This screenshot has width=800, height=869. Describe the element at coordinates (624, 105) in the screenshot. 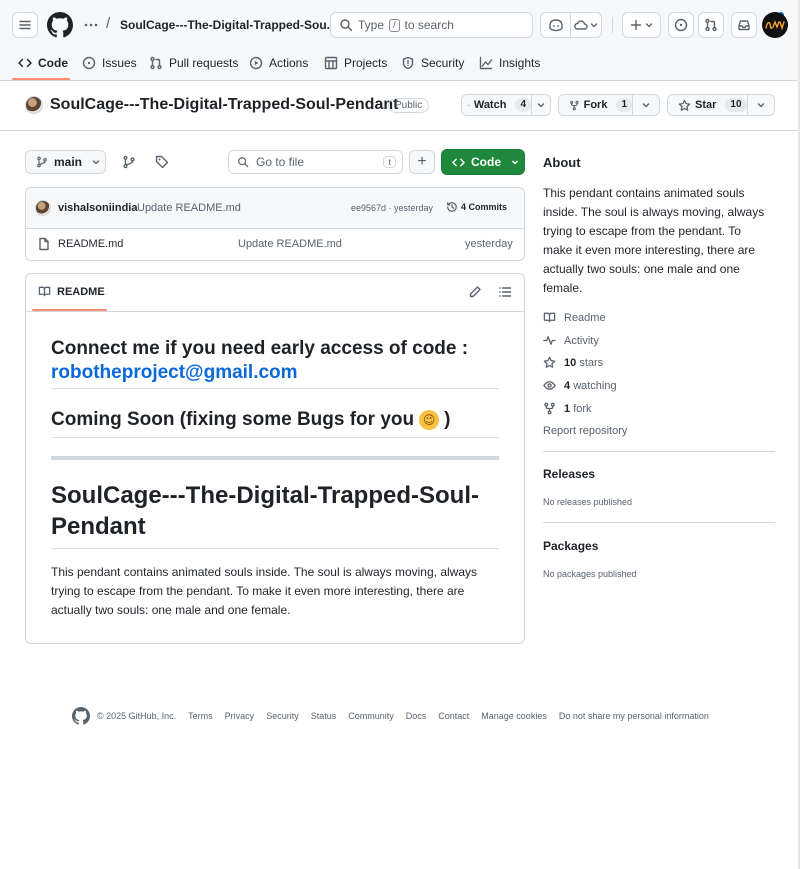

I see `fork-count: 1` at that location.